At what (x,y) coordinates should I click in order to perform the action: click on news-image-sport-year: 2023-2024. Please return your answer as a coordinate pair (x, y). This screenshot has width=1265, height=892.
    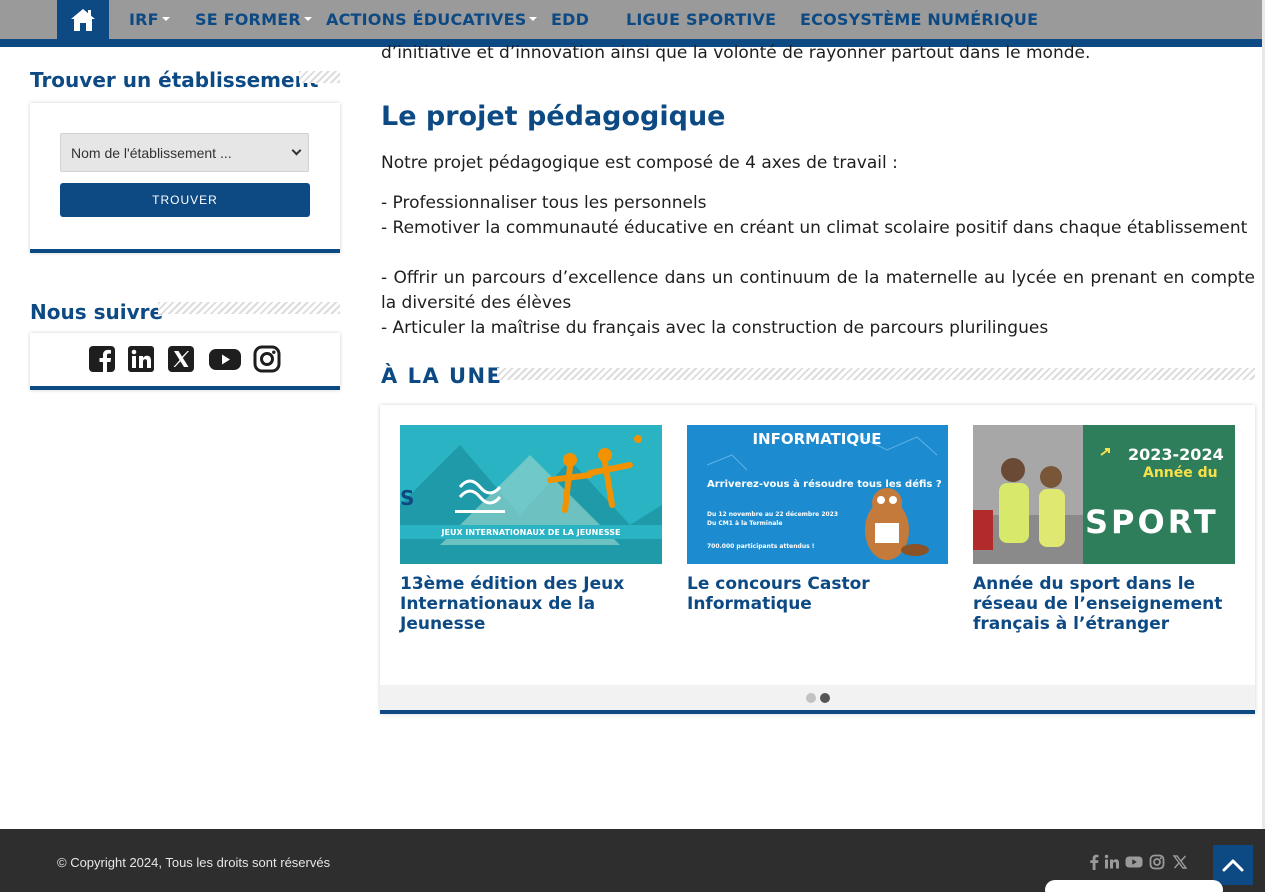
    Looking at the image, I should click on (1176, 454).